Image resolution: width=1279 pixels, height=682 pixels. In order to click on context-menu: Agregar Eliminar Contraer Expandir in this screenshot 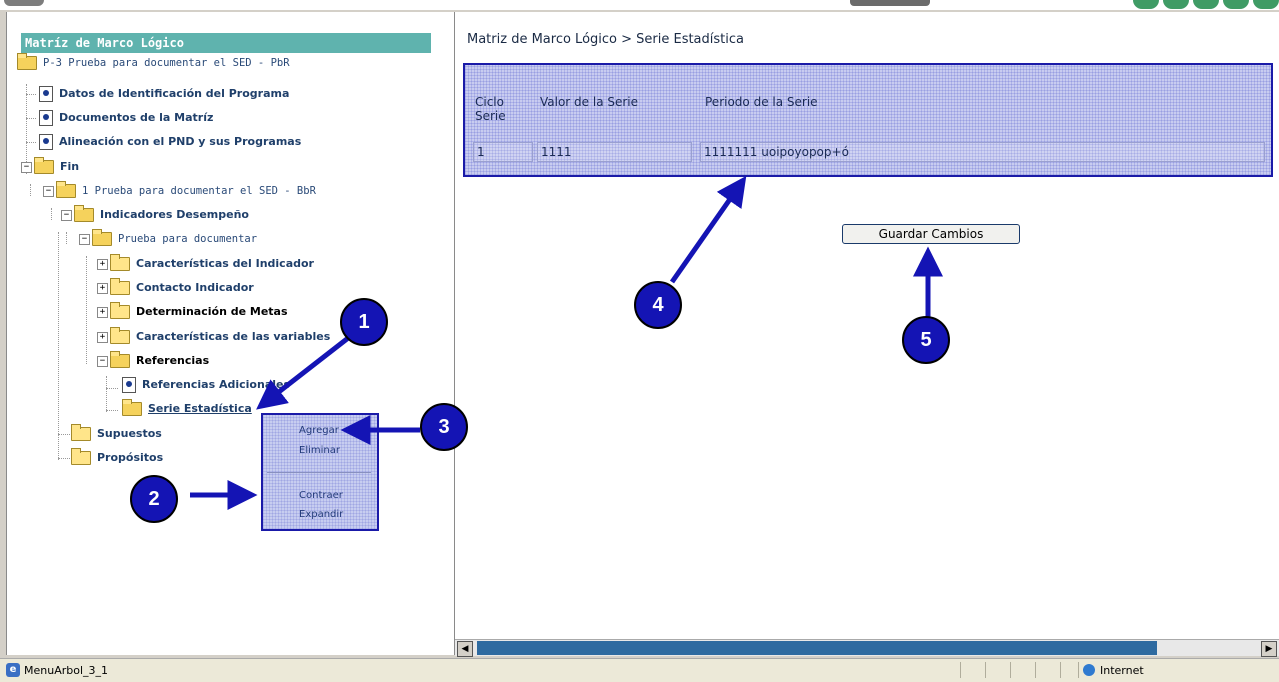, I will do `click(320, 472)`.